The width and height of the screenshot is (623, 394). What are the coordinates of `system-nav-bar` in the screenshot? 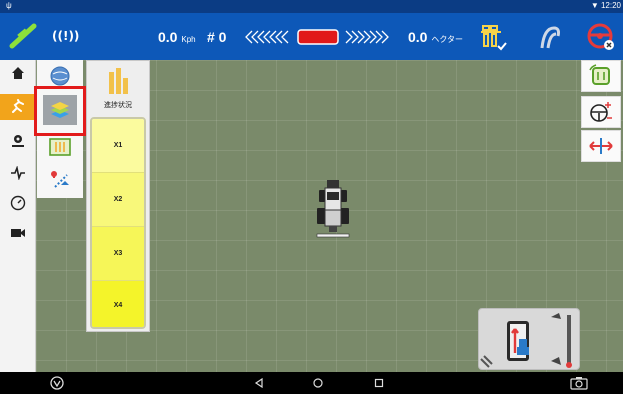 It's located at (311, 383).